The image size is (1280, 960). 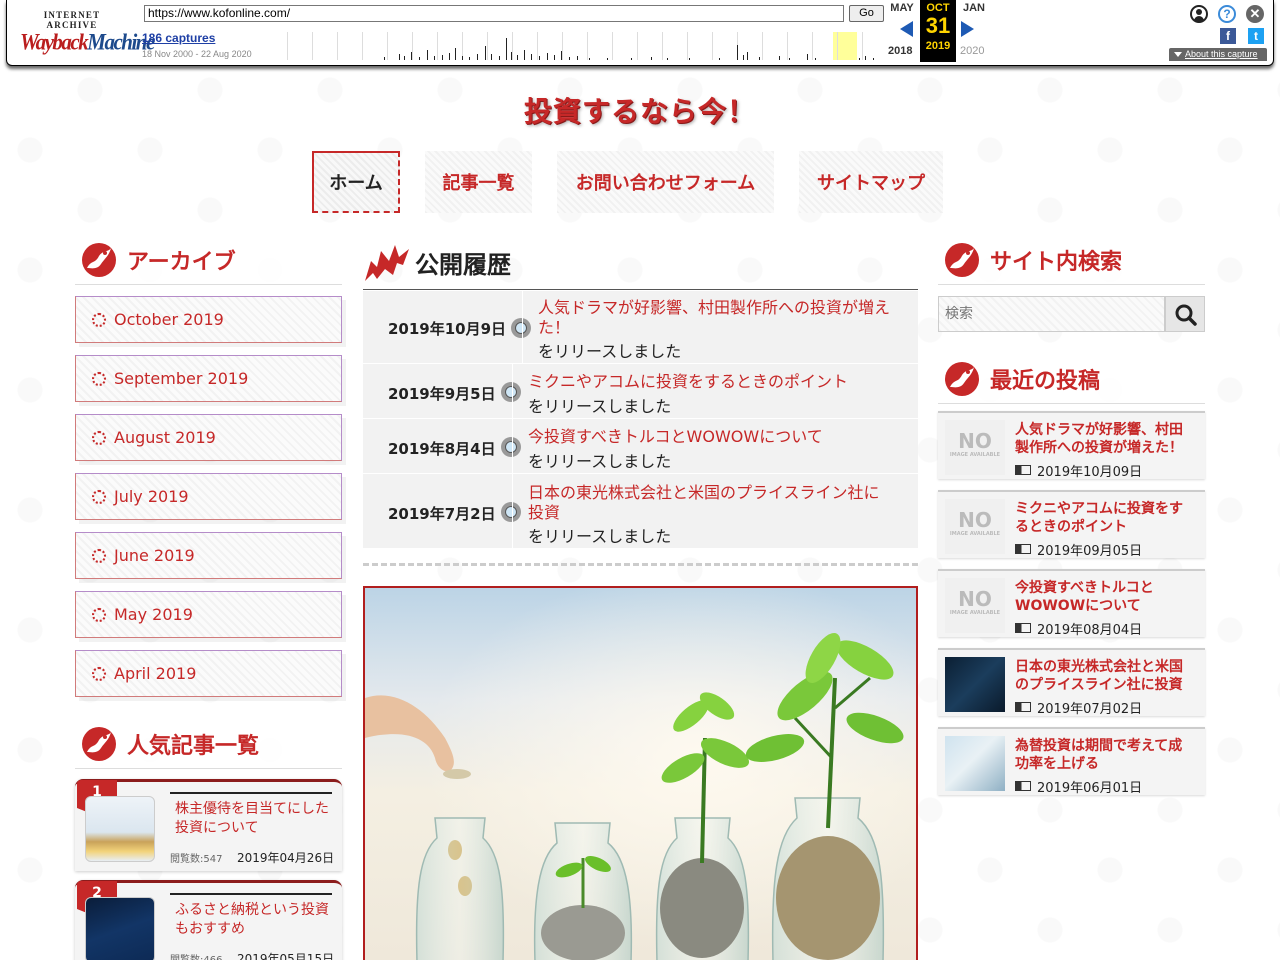 I want to click on wayback-captures-link: 186 captures, so click(x=178, y=38).